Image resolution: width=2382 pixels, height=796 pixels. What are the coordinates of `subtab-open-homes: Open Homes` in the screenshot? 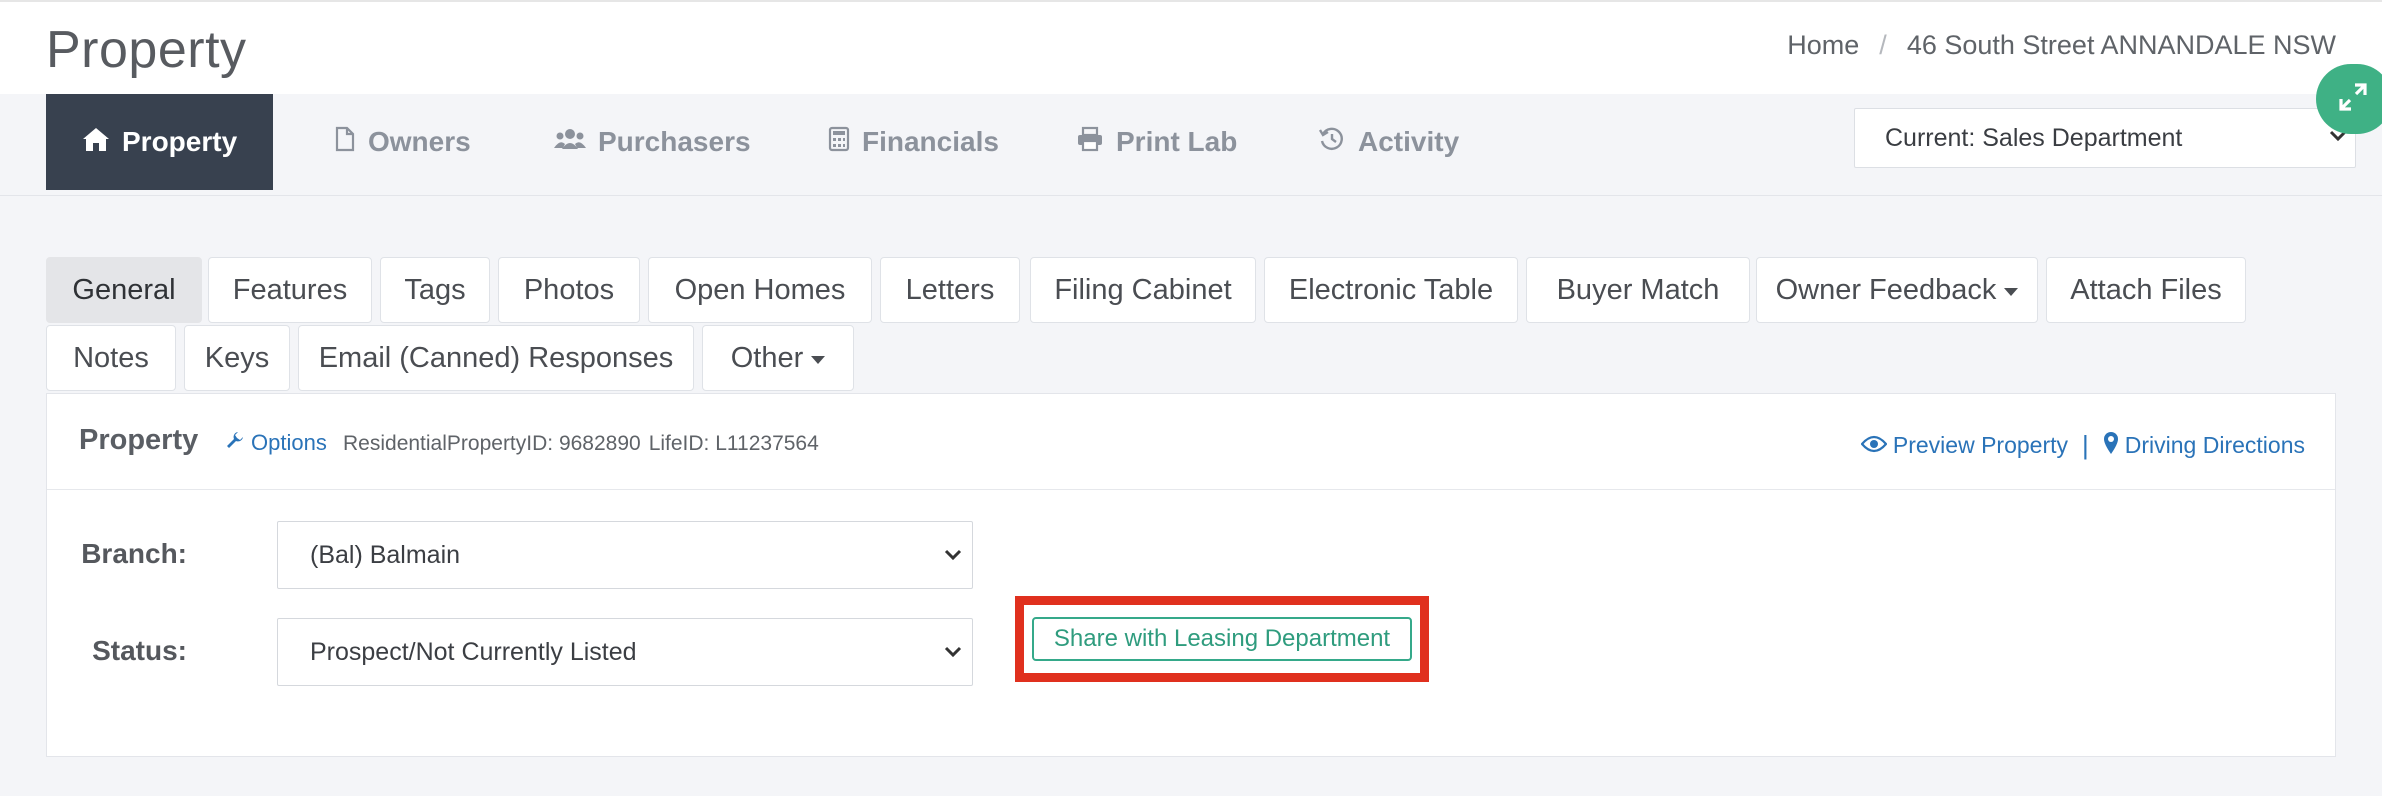 It's located at (760, 290).